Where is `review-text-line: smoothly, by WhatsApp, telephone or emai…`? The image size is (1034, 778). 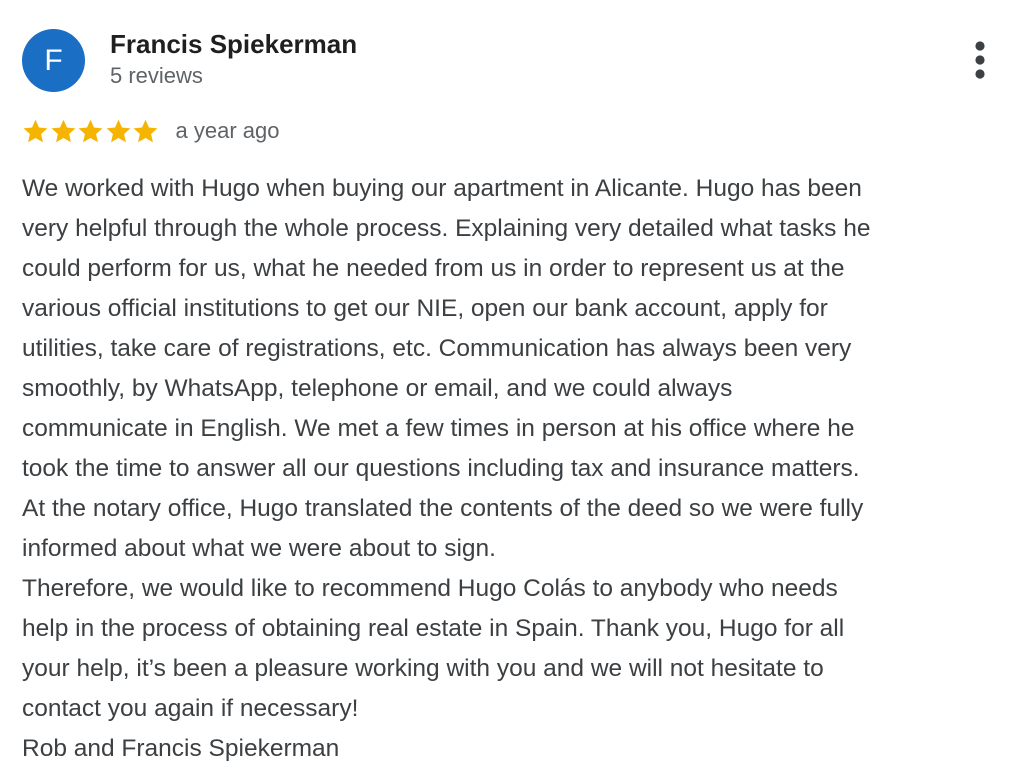 review-text-line: smoothly, by WhatsApp, telephone or emai… is located at coordinates (377, 388).